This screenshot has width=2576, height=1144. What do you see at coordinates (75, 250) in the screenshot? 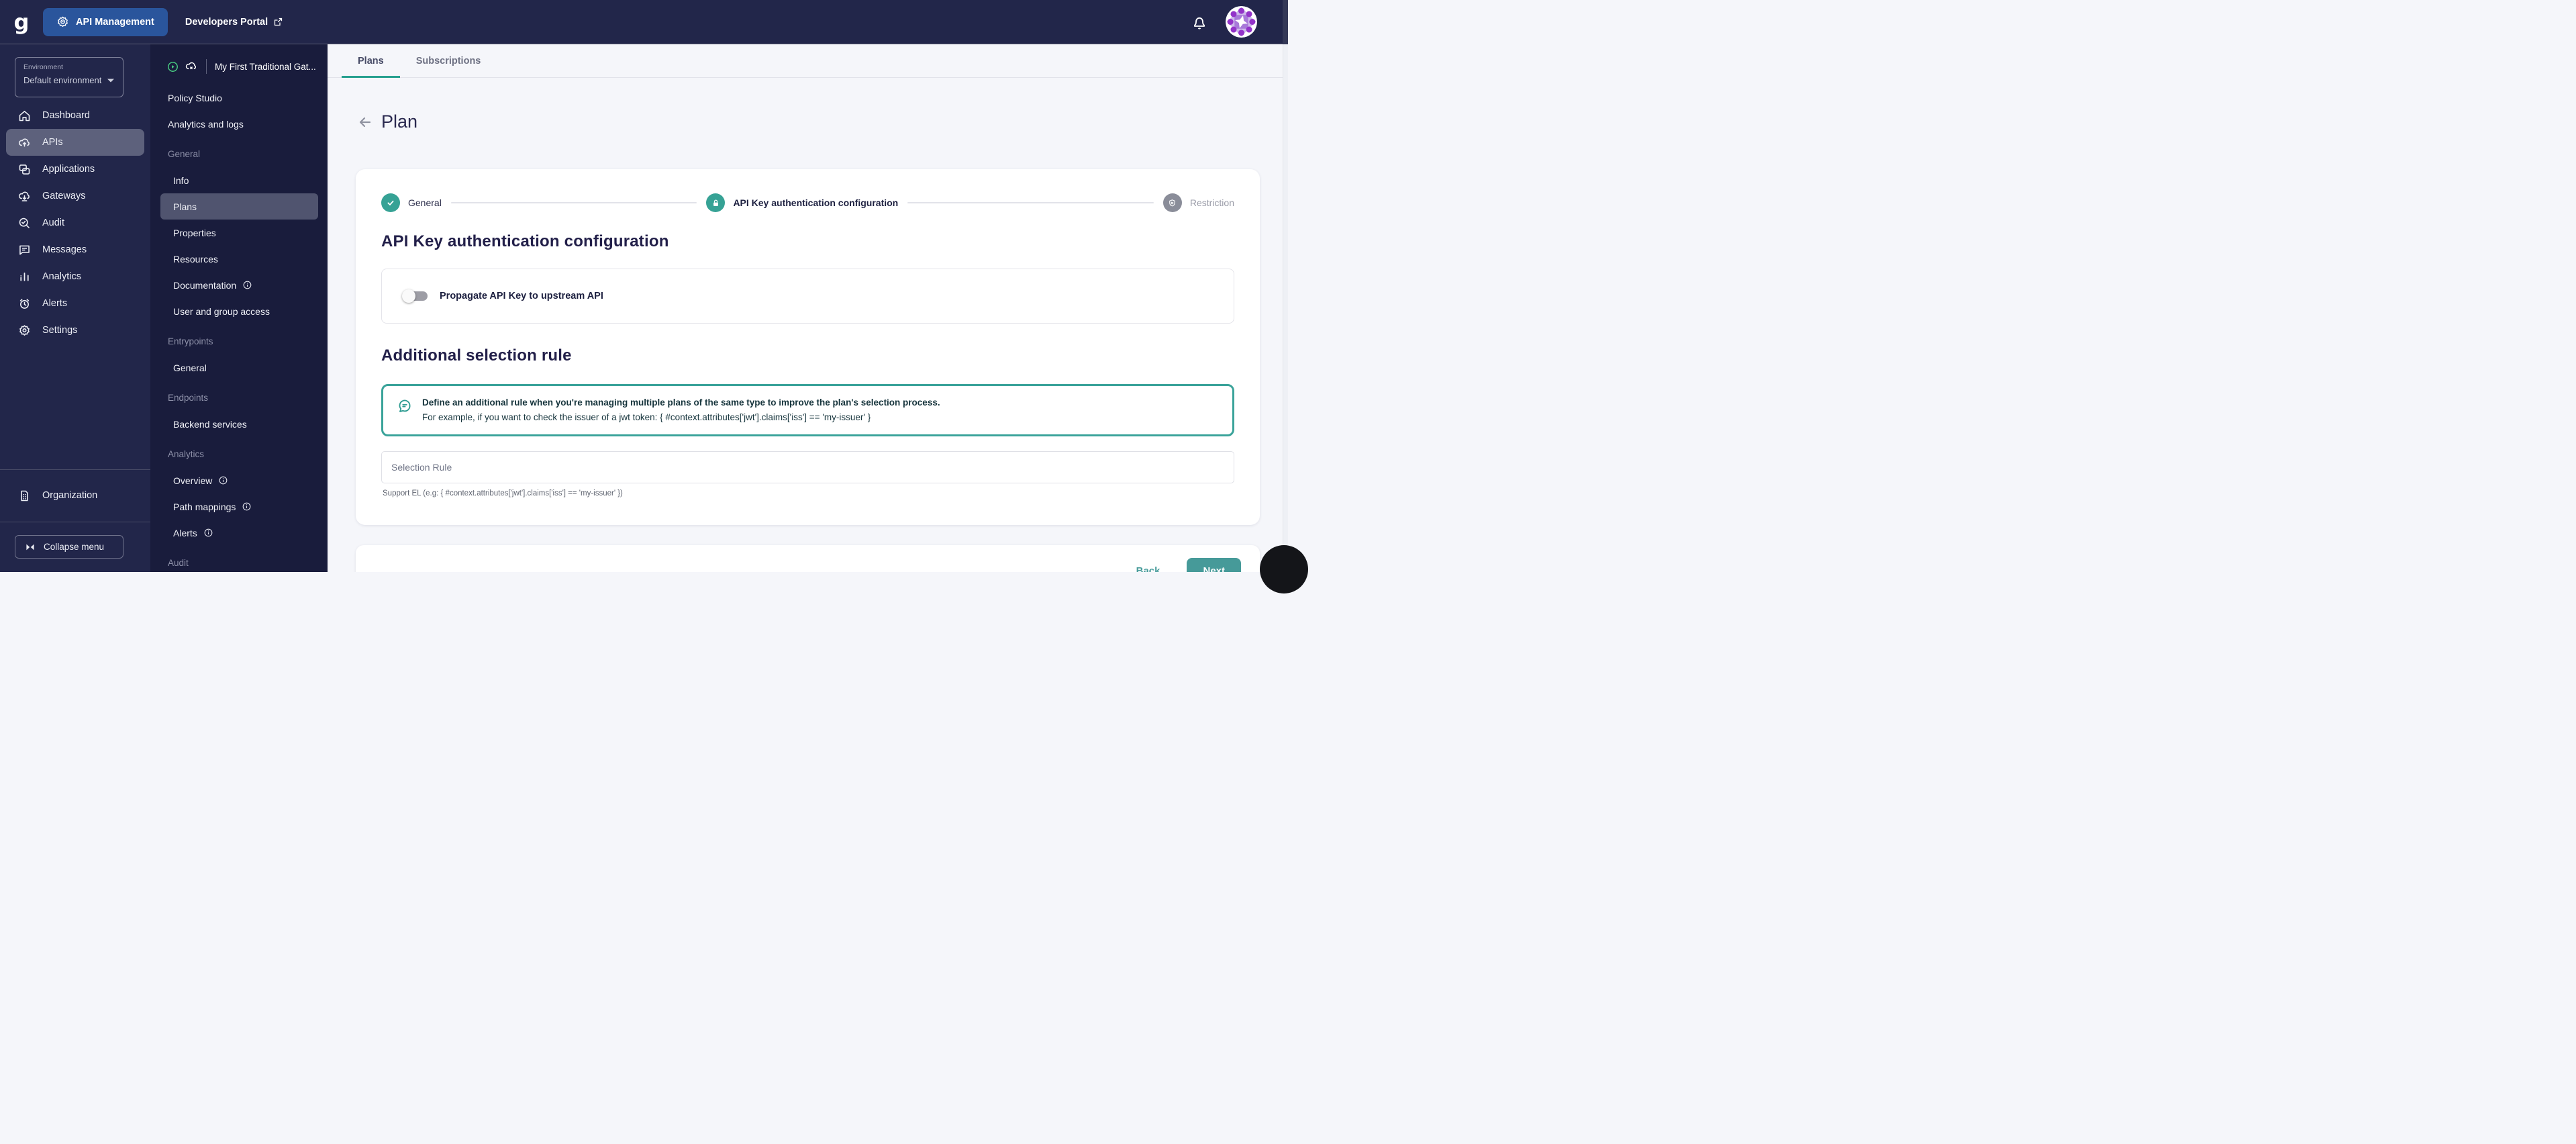
I see `sidebar-item-messages: Messages` at bounding box center [75, 250].